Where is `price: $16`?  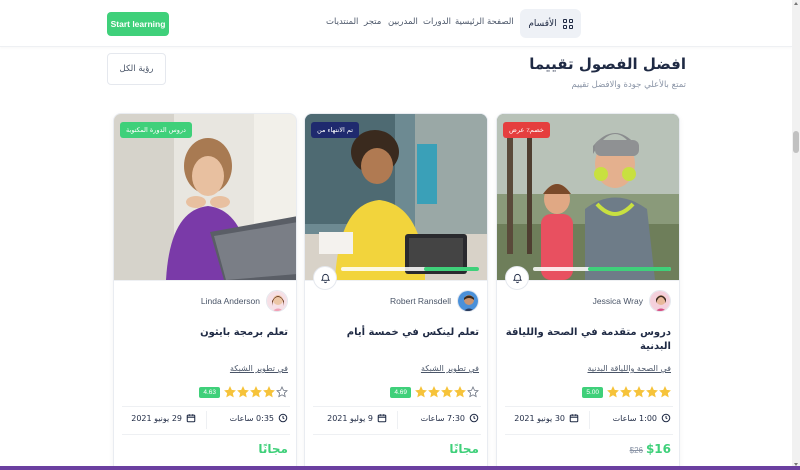
price: $16 is located at coordinates (658, 449).